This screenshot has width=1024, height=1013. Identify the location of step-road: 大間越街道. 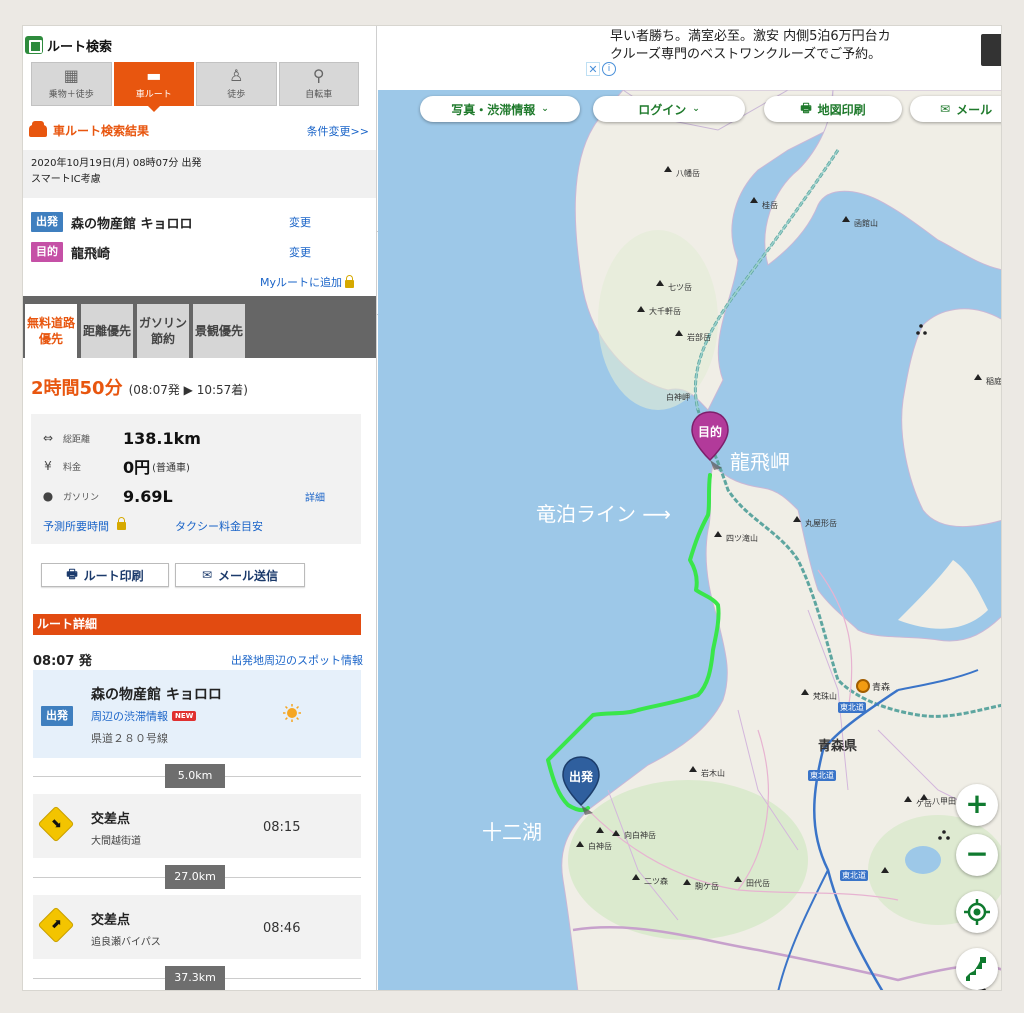
(116, 841).